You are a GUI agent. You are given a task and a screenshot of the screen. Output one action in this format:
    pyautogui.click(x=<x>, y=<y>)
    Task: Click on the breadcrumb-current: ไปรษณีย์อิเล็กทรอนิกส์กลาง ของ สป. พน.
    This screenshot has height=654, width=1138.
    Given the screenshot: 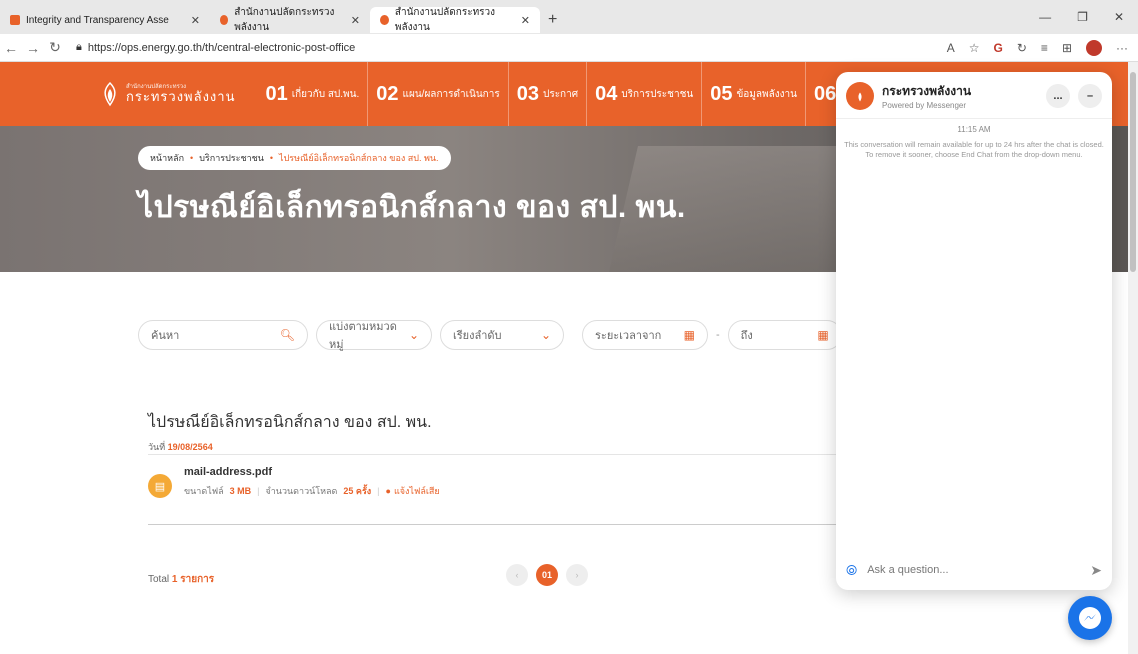 What is the action you would take?
    pyautogui.click(x=359, y=158)
    